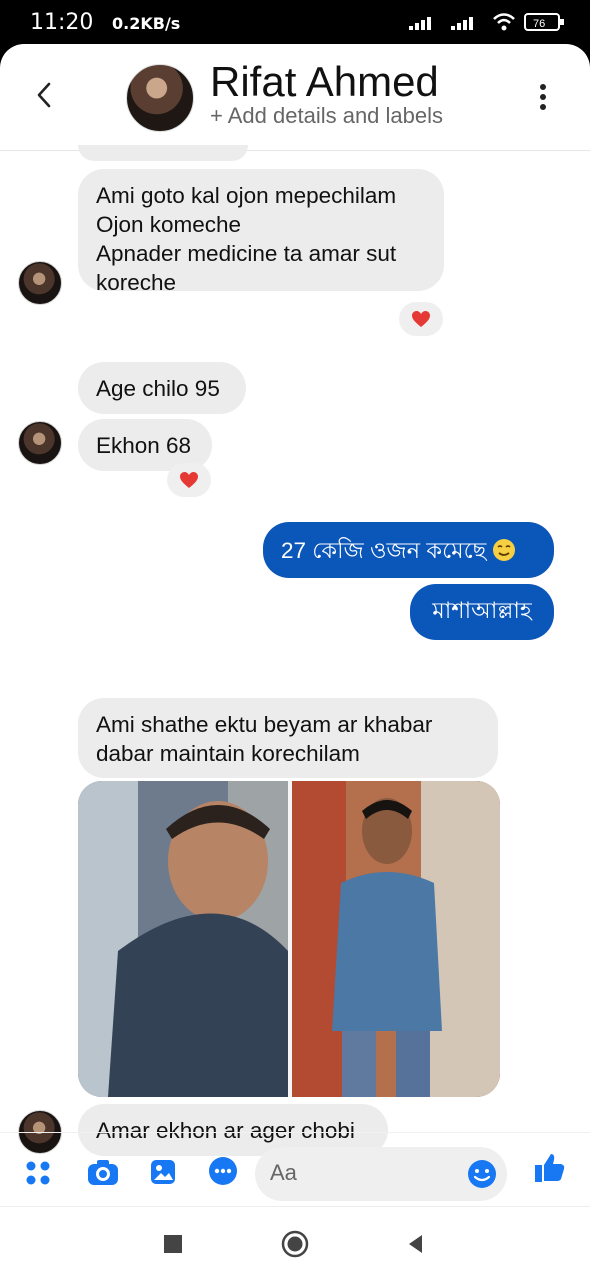  What do you see at coordinates (283, 1172) in the screenshot?
I see `message-input-placeholder: Aa` at bounding box center [283, 1172].